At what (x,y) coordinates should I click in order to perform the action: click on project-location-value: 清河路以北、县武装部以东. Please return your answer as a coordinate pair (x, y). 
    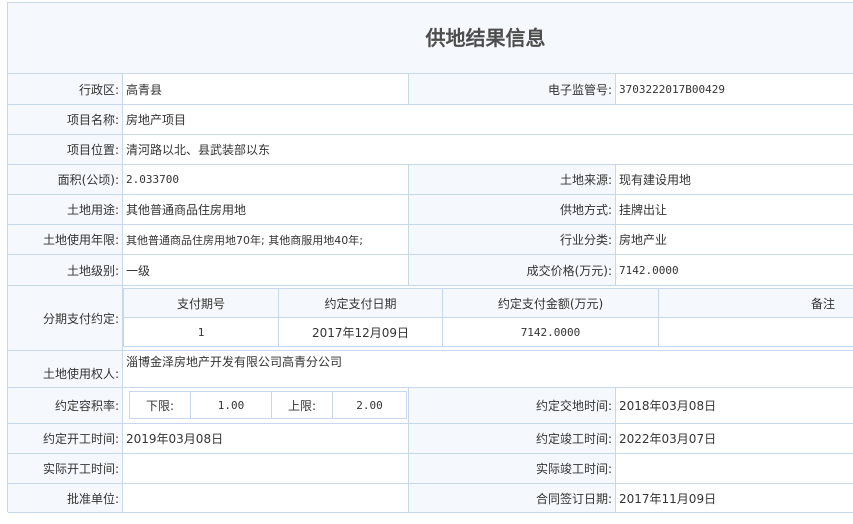
    Looking at the image, I should click on (487, 149).